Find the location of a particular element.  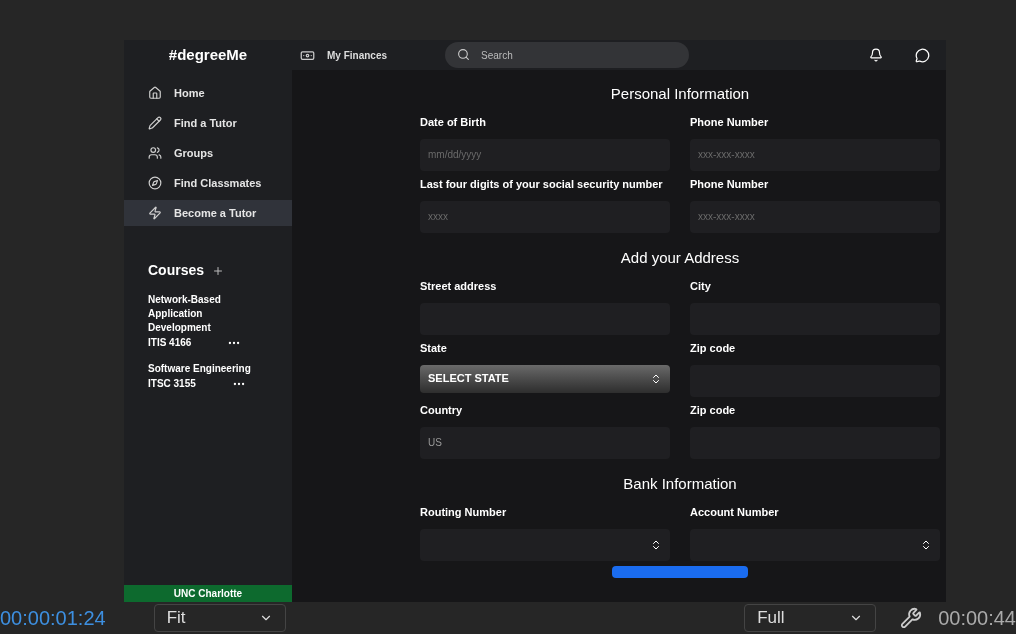

input-field: mm/dd/yyyy is located at coordinates (545, 154).